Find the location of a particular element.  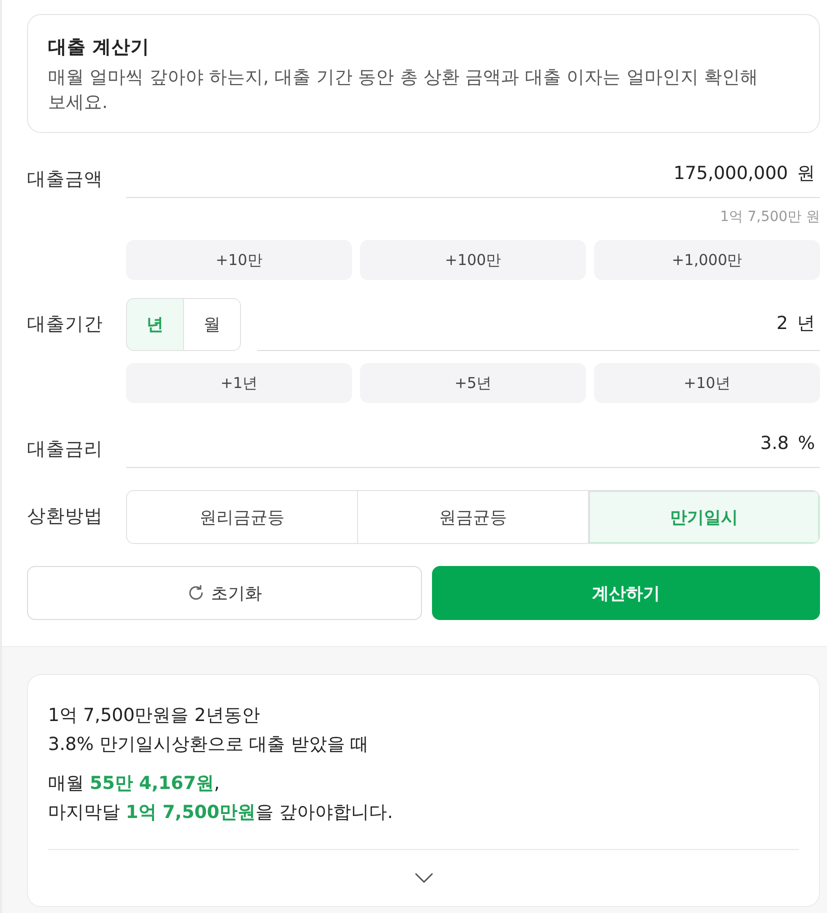

reset-button: 초기화 is located at coordinates (224, 593).